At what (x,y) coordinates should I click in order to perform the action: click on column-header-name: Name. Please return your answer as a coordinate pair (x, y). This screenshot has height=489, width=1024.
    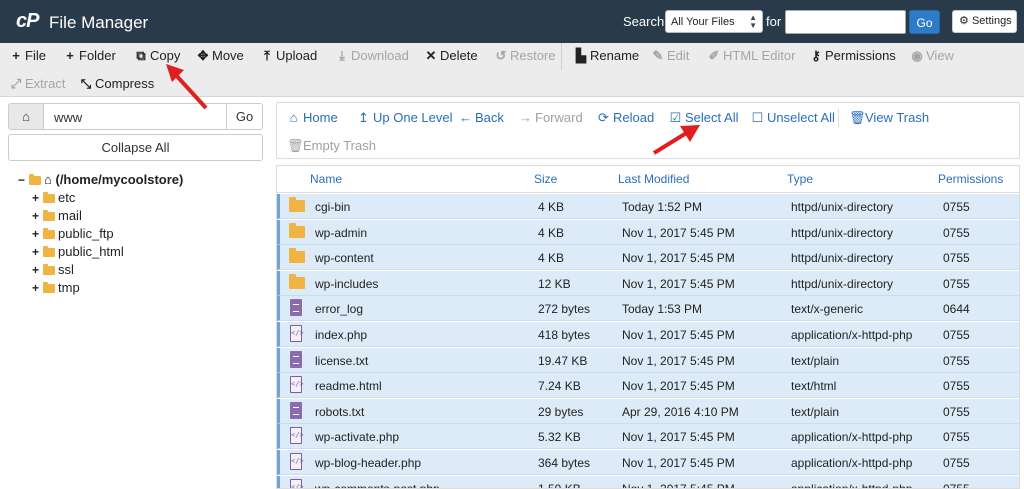
    Looking at the image, I should click on (326, 179).